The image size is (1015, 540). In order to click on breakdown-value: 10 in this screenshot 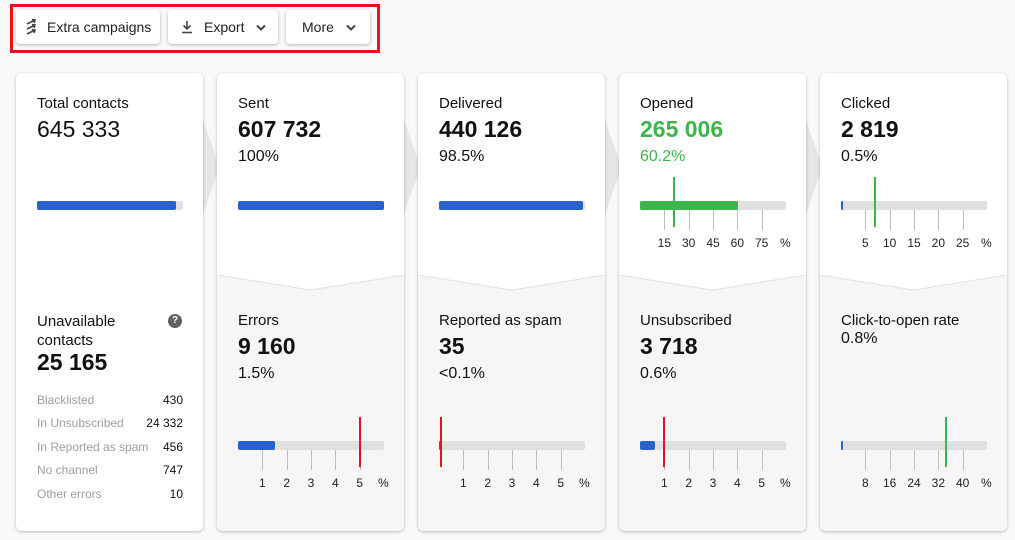, I will do `click(176, 494)`.